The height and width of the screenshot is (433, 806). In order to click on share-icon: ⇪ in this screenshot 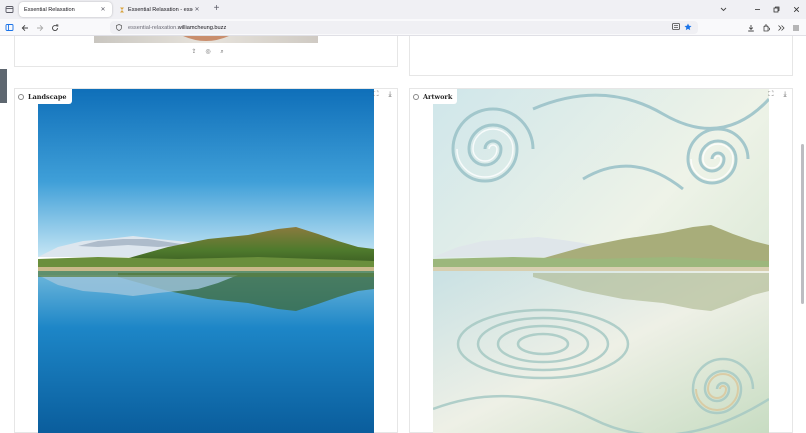, I will do `click(194, 52)`.